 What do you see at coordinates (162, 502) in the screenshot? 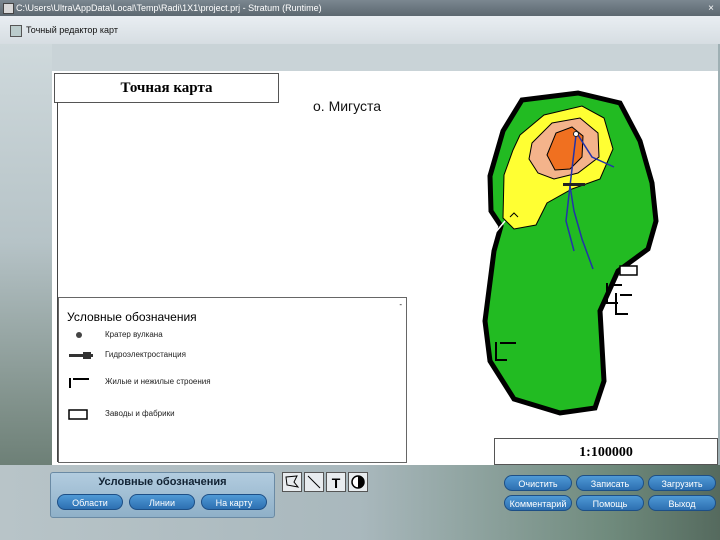
I see `lines-button: Линии` at bounding box center [162, 502].